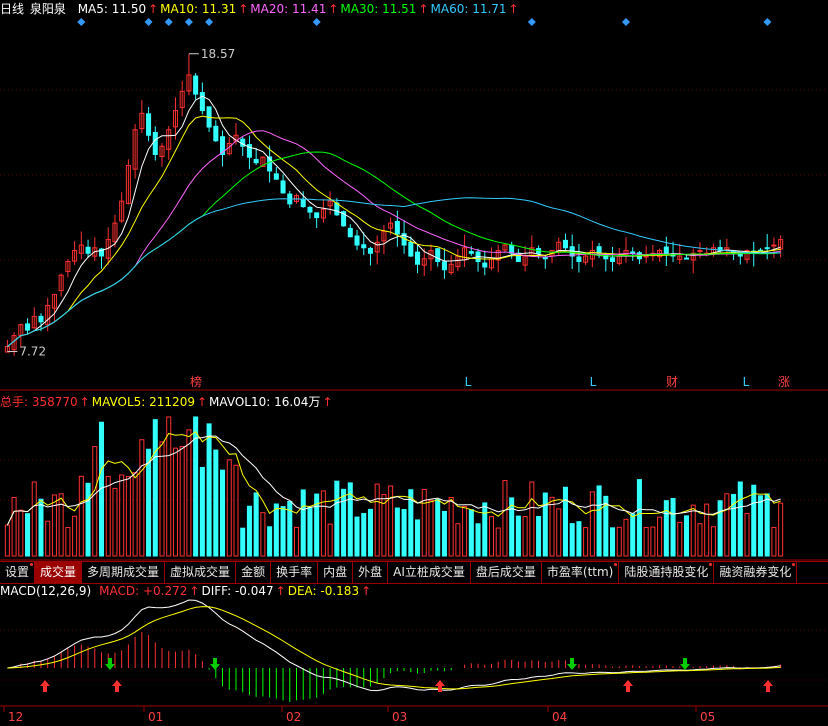  I want to click on tab-9: 盘后成交量, so click(506, 572).